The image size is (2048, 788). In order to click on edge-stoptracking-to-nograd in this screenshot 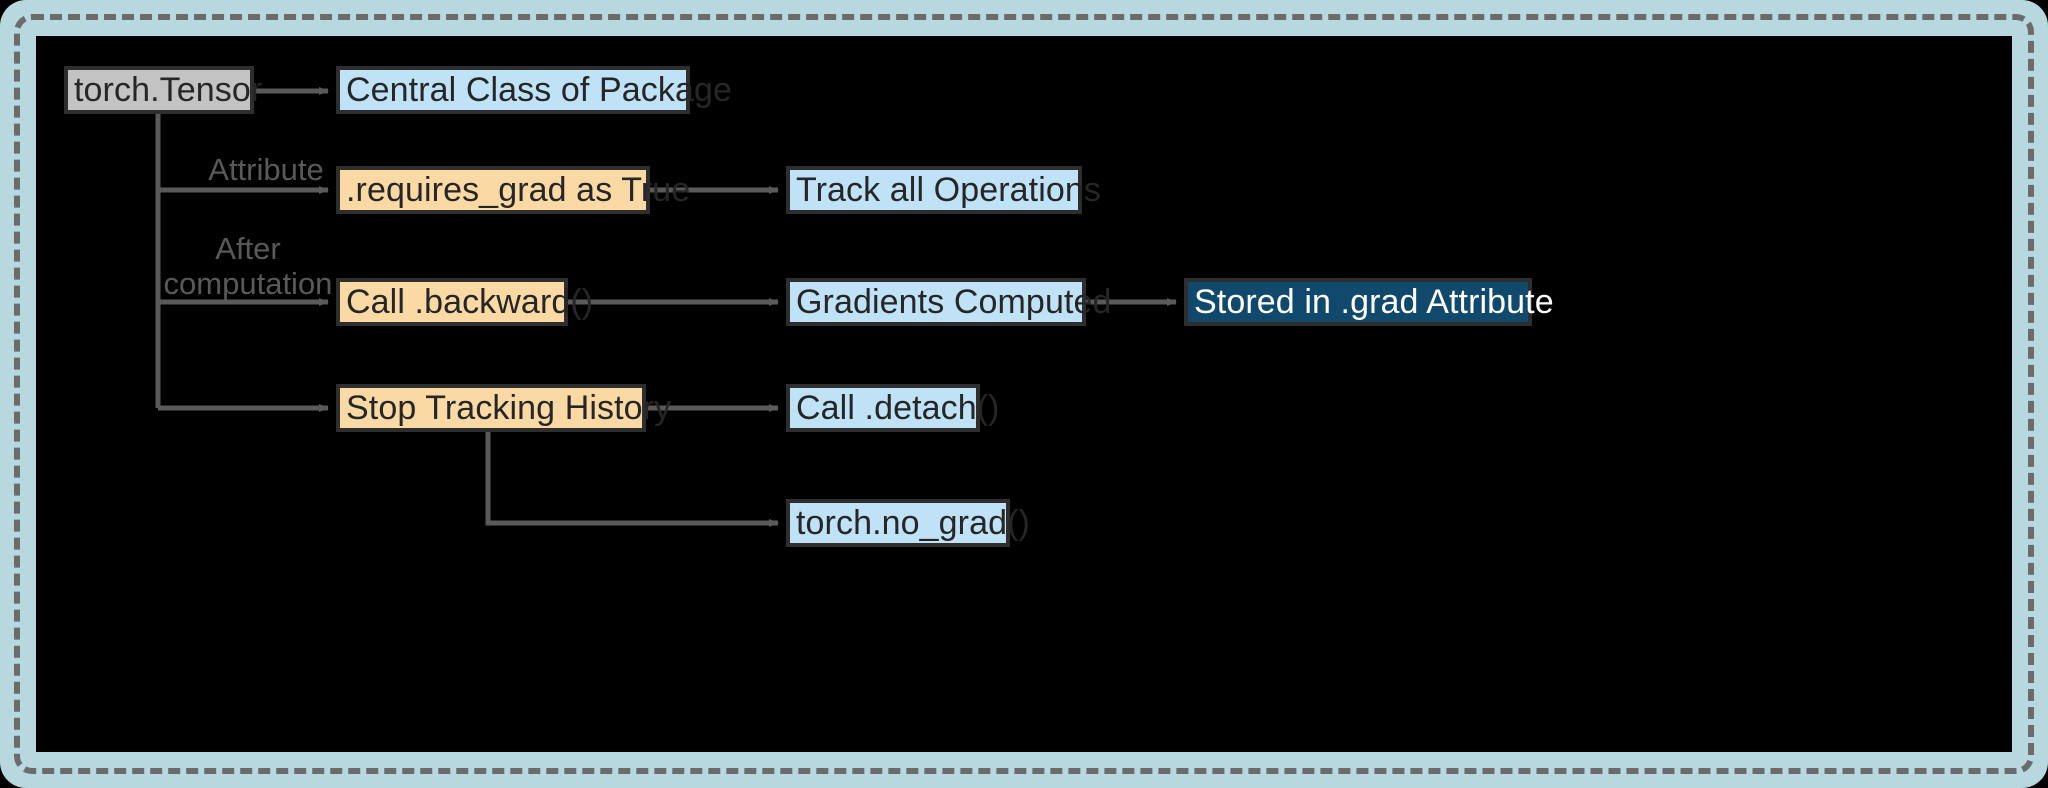, I will do `click(632, 479)`.